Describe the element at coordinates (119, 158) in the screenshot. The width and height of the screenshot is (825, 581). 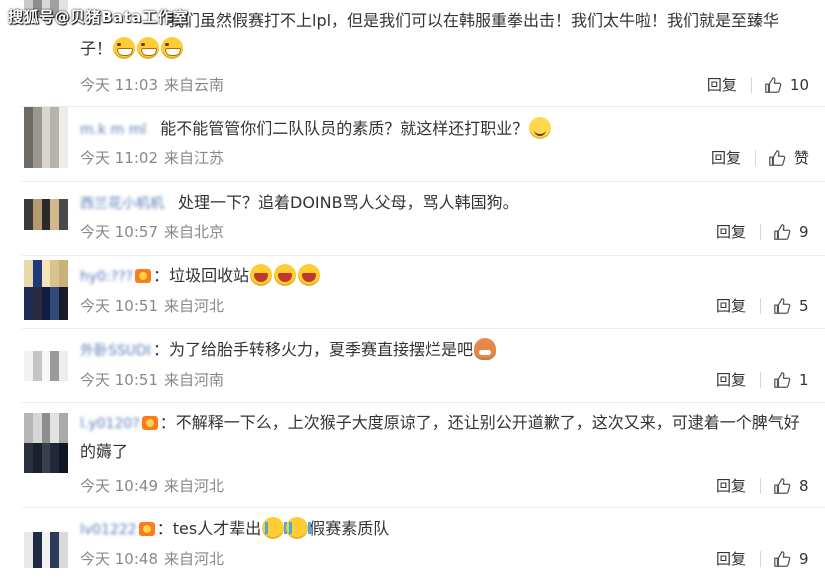
I see `comment-time: 今天 11:02` at that location.